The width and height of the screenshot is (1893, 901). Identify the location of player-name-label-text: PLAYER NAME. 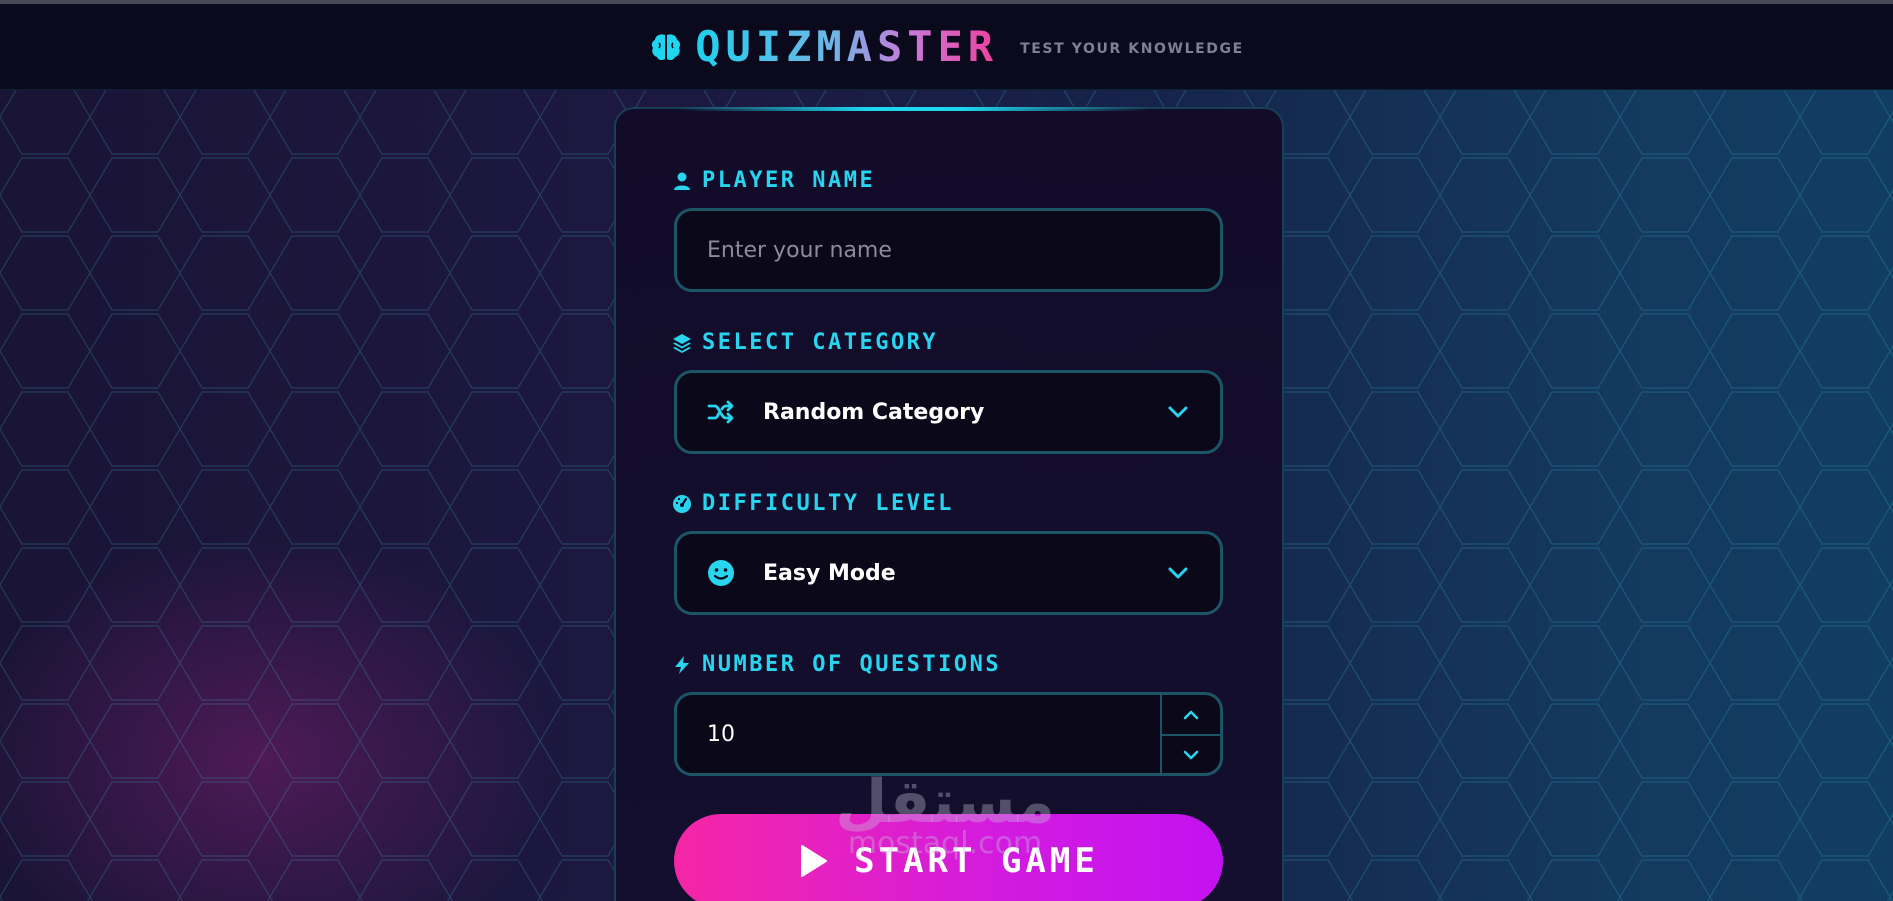
(789, 180).